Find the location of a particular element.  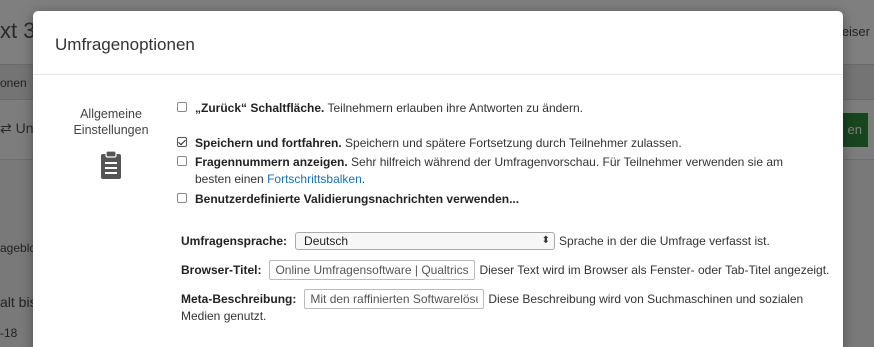

section-general-settings: Allgemeine Einstellungen is located at coordinates (111, 143).